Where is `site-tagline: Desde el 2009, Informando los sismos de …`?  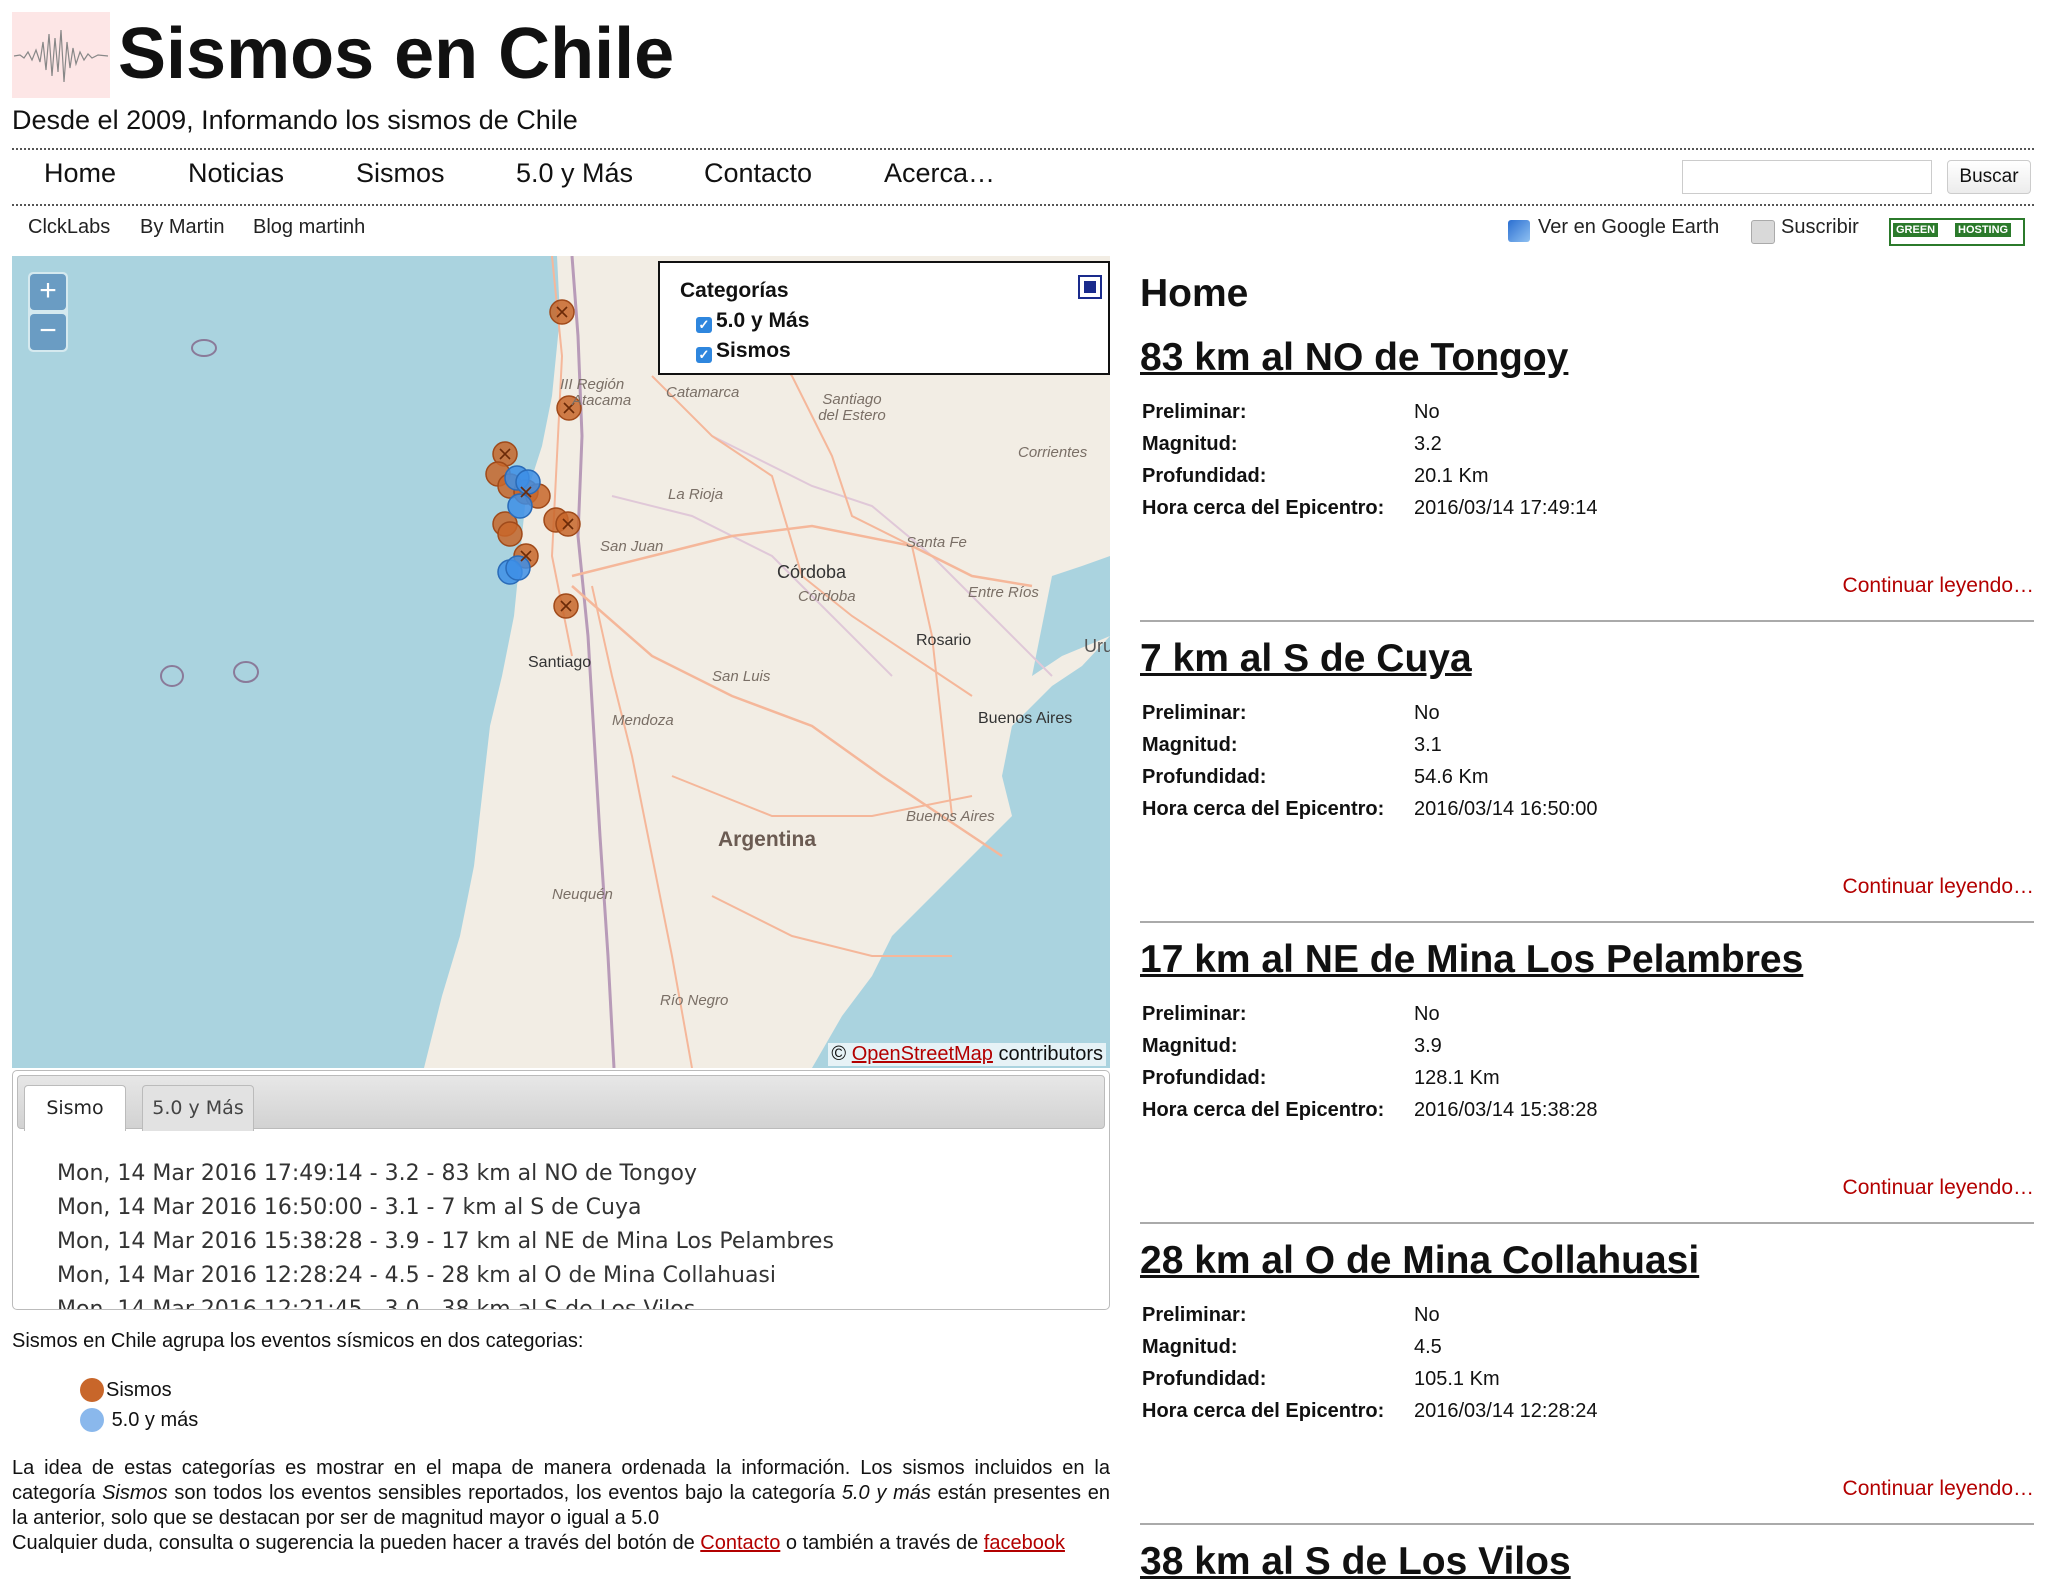
site-tagline: Desde el 2009, Informando los sismos de … is located at coordinates (295, 120).